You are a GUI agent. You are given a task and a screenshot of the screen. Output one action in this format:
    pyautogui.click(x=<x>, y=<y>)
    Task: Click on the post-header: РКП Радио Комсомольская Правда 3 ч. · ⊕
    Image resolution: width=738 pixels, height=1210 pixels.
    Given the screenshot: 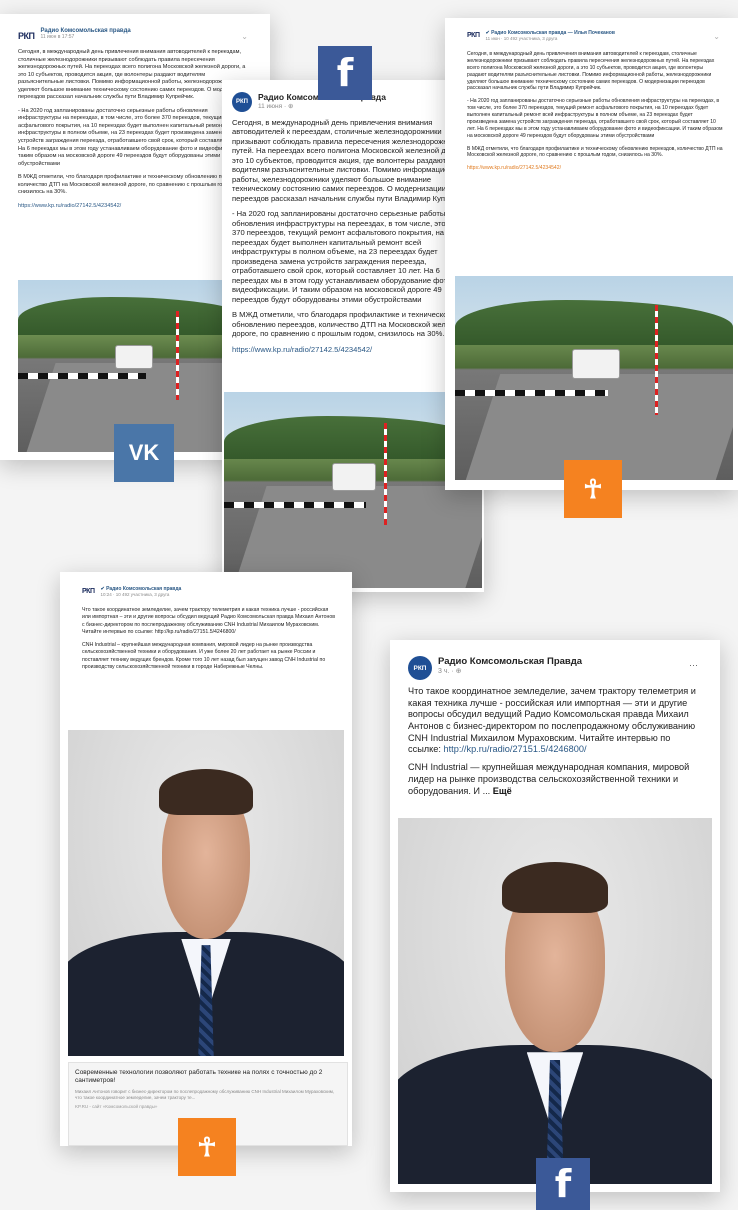 What is the action you would take?
    pyautogui.click(x=555, y=660)
    